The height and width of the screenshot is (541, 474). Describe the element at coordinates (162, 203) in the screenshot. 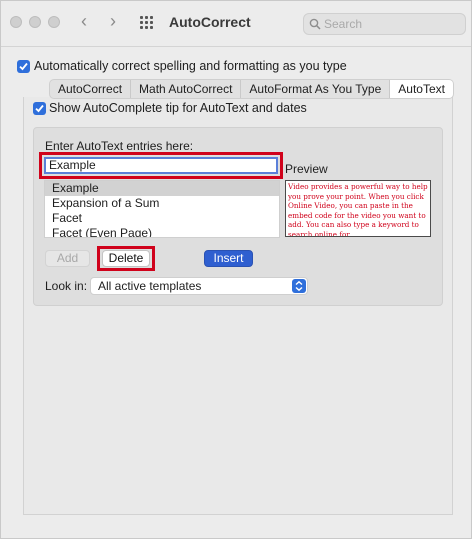

I see `list-item: Expansion of a Sum` at that location.